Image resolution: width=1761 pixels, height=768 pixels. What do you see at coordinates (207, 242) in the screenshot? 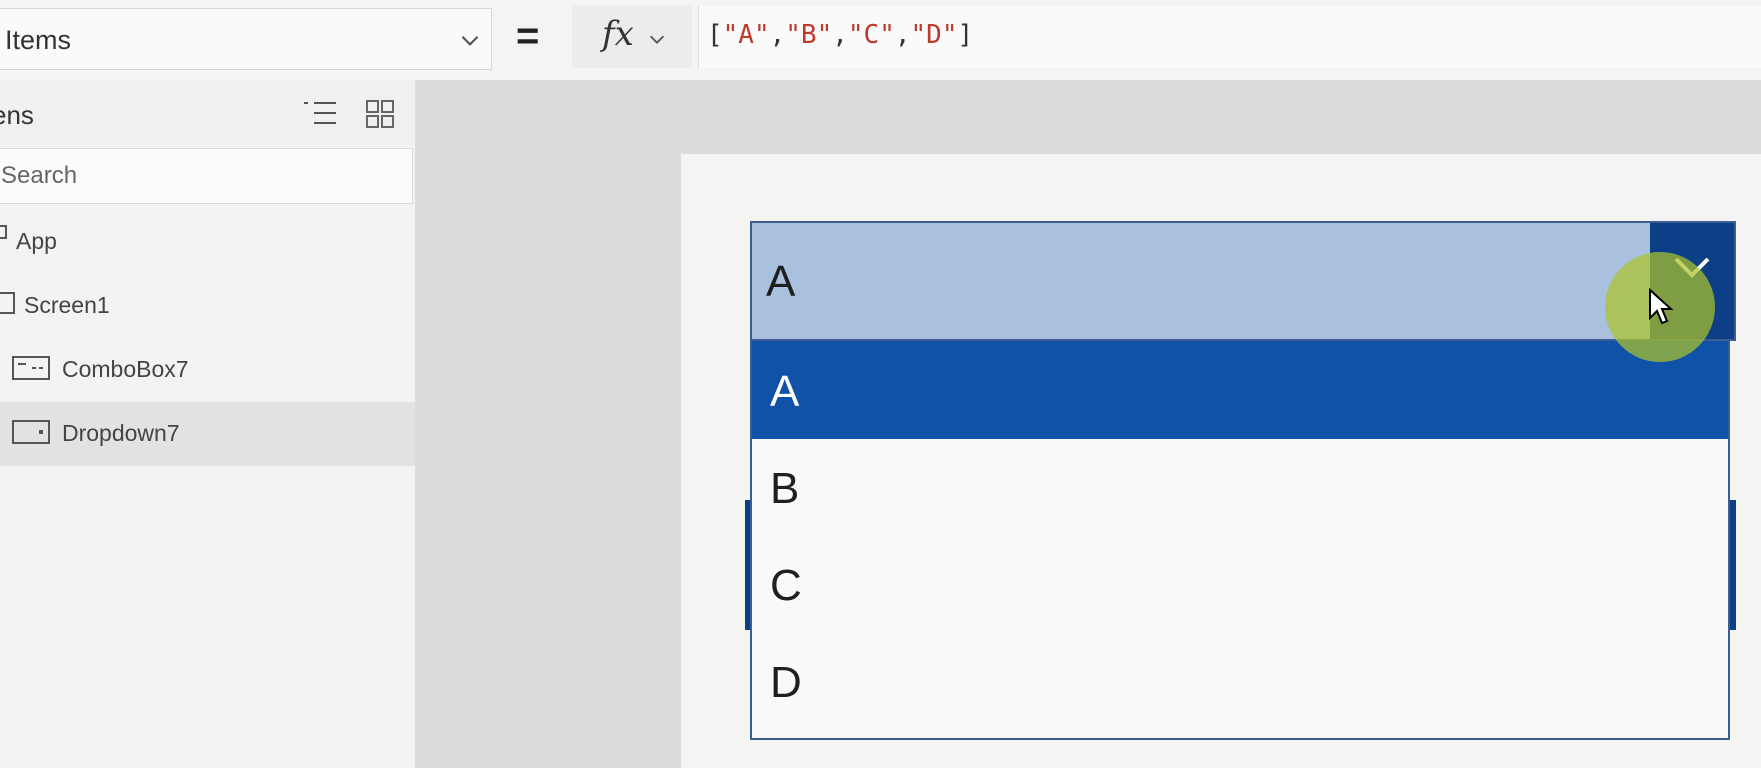
I see `tree-item-app: App` at bounding box center [207, 242].